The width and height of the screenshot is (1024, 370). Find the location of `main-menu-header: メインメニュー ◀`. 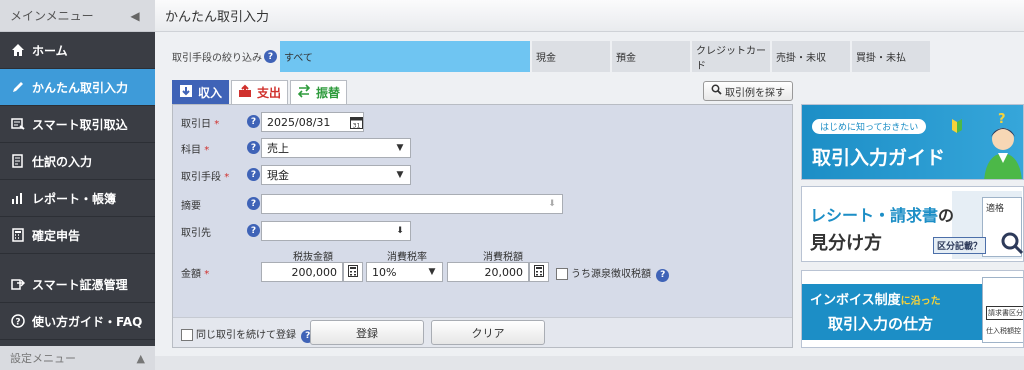

main-menu-header: メインメニュー ◀ is located at coordinates (77, 16).